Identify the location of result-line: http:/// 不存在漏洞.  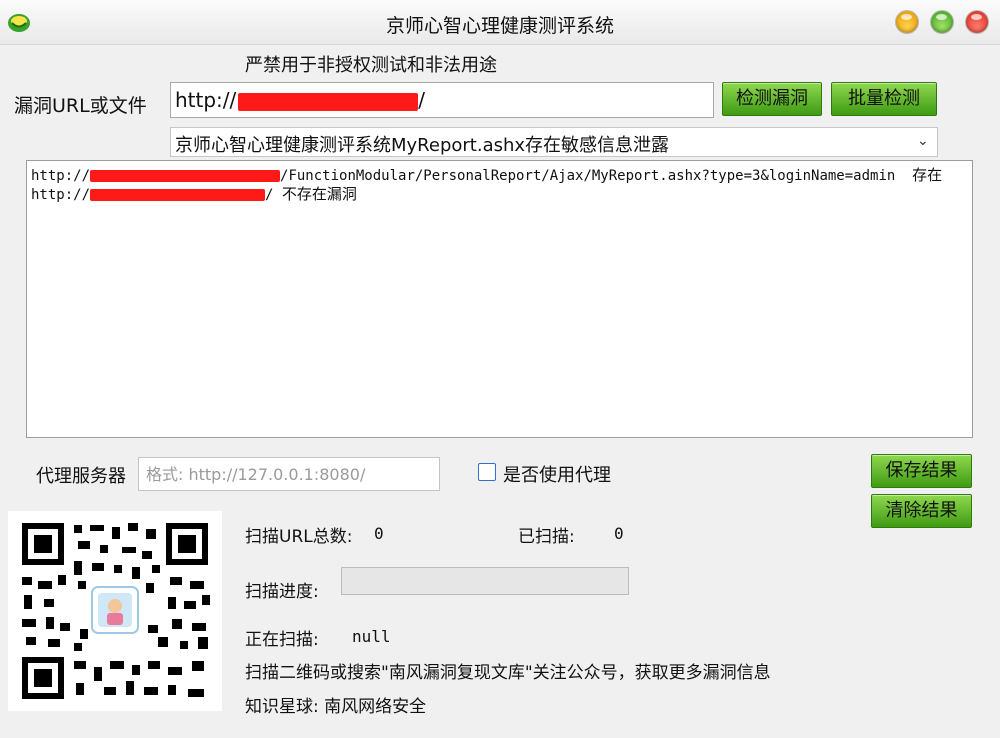
(194, 194).